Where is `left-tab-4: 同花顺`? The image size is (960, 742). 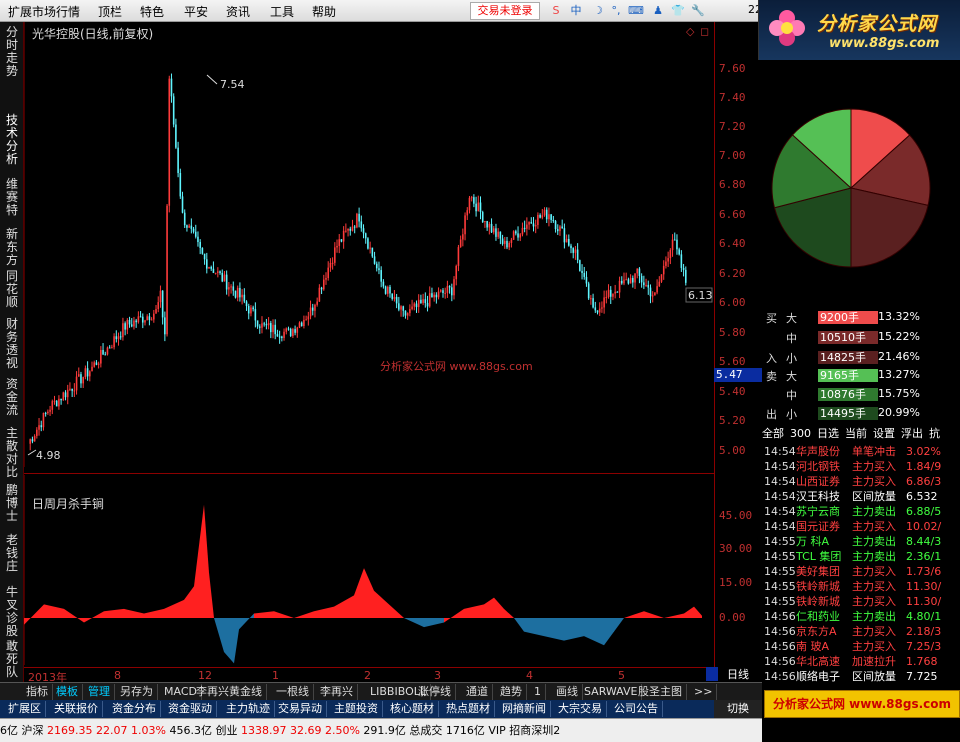 left-tab-4: 同花顺 is located at coordinates (12, 289).